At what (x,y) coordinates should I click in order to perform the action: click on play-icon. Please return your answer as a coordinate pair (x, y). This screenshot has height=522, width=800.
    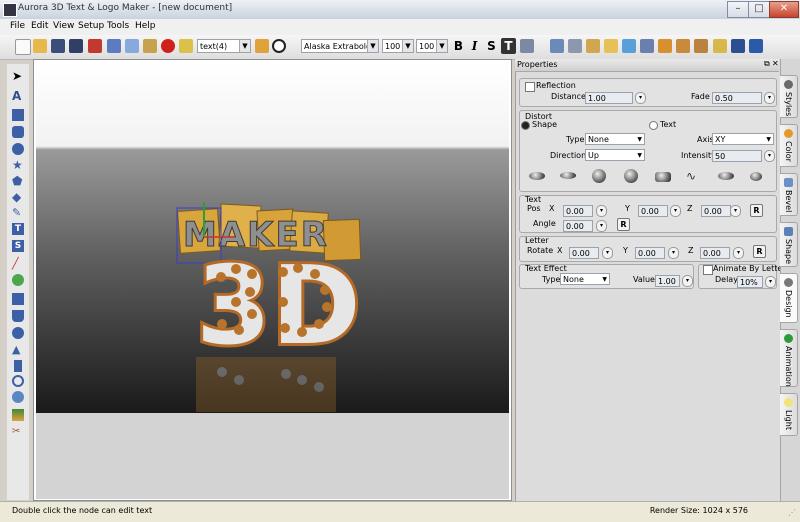
    Looking at the image, I should click on (279, 46).